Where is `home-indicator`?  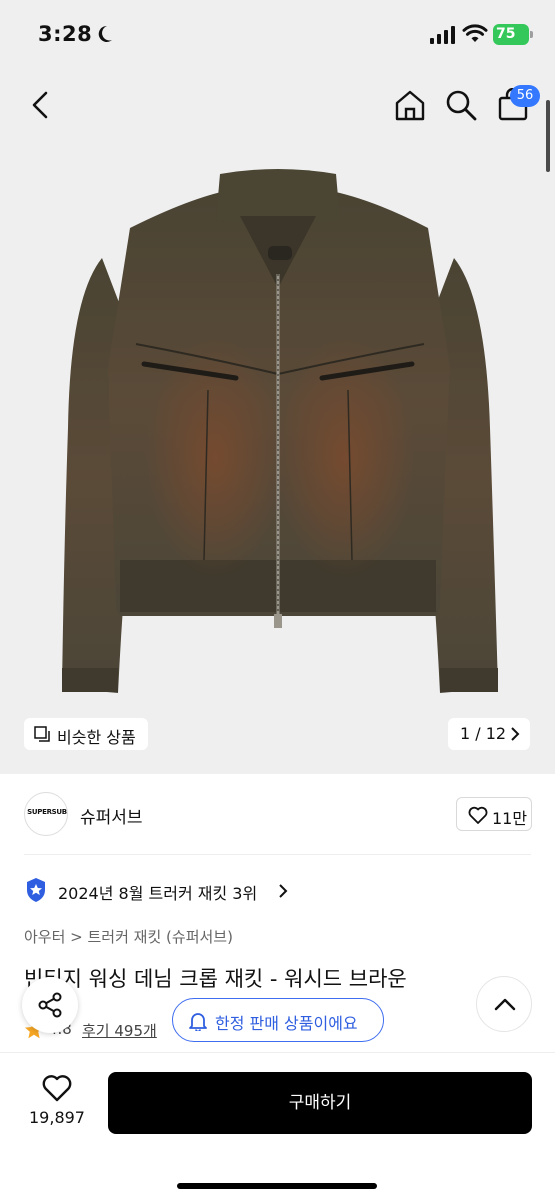
home-indicator is located at coordinates (277, 1186).